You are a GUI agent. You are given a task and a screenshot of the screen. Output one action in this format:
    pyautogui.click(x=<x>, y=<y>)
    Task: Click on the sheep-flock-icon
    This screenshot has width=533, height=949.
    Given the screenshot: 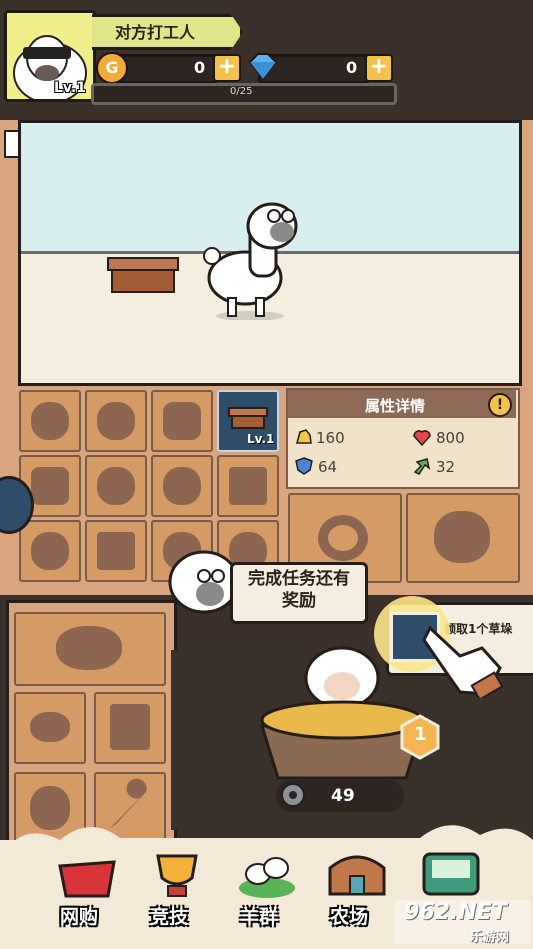 What is the action you would take?
    pyautogui.click(x=267, y=877)
    